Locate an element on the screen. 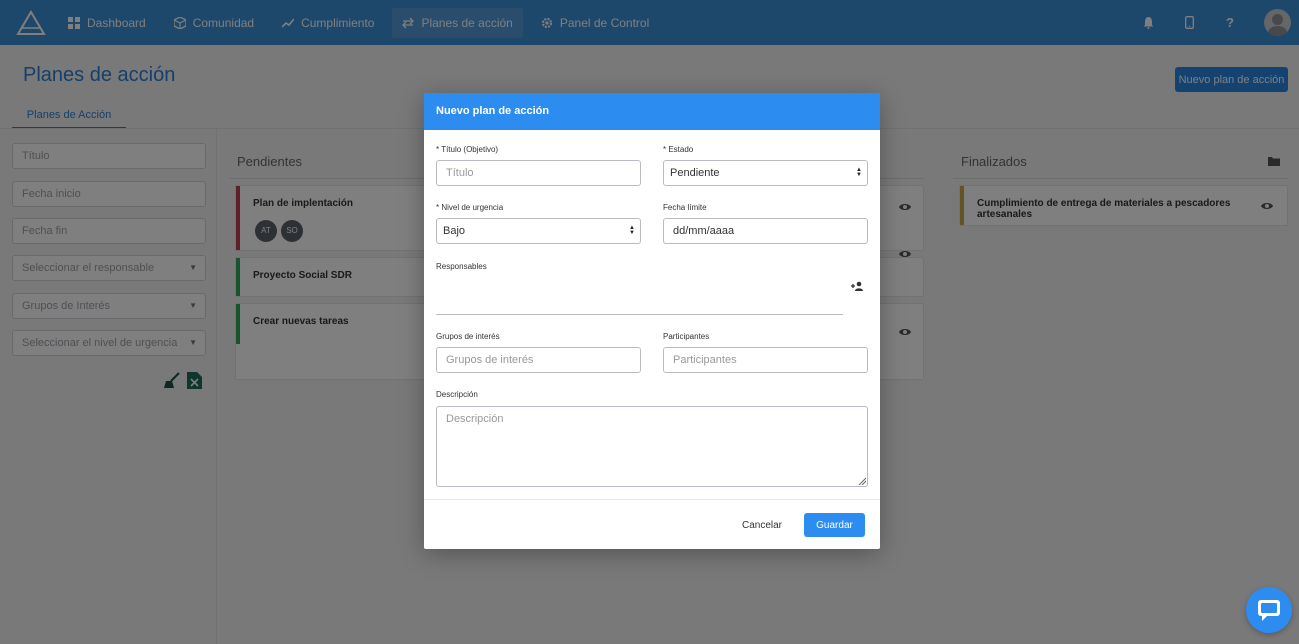 The width and height of the screenshot is (1299, 644). cancel-button: Cancelar is located at coordinates (762, 525).